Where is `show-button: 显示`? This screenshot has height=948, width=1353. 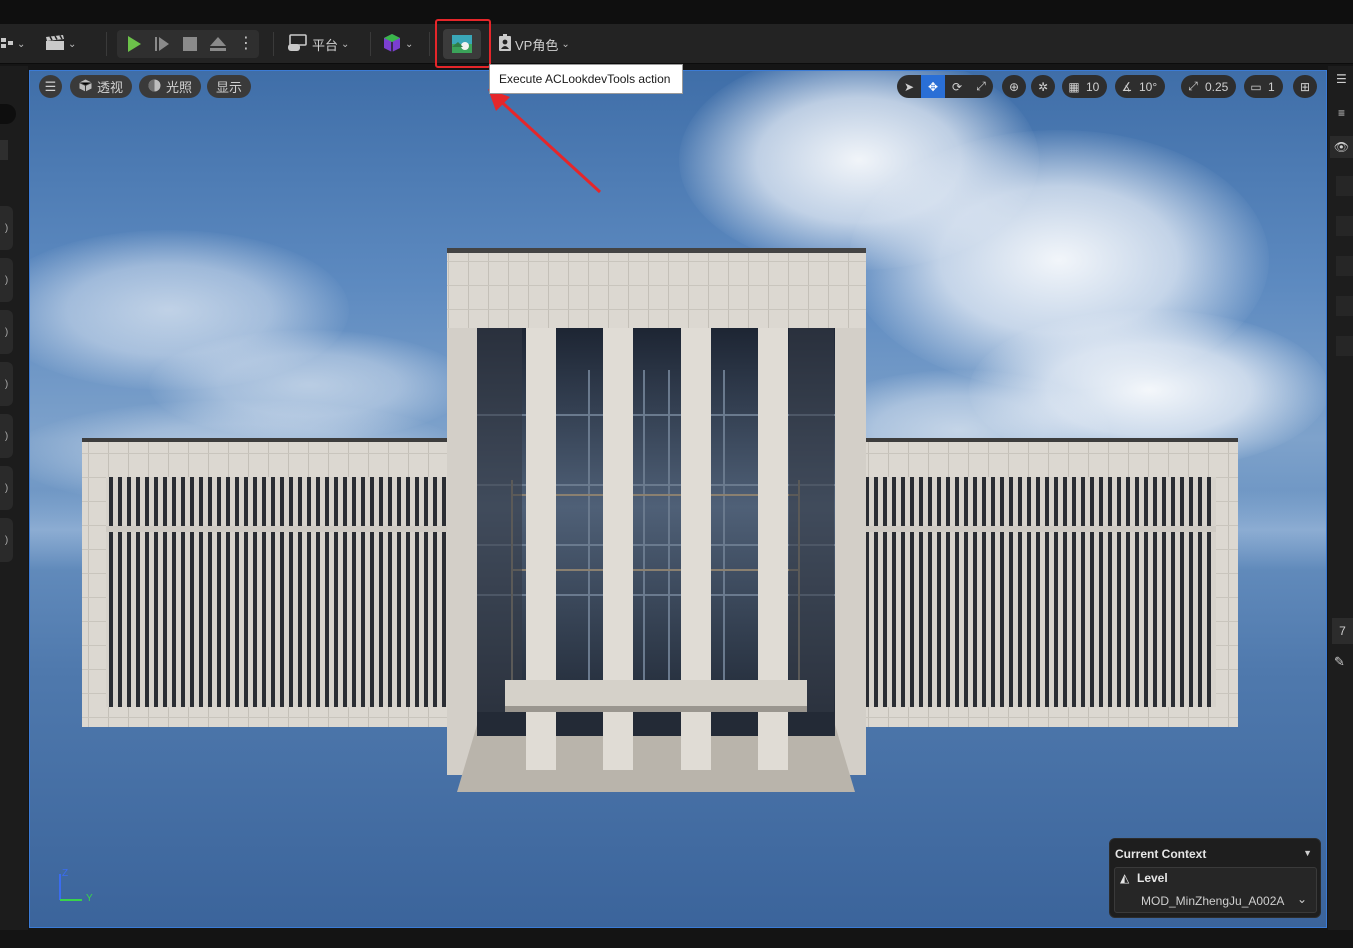
show-button: 显示 is located at coordinates (229, 86).